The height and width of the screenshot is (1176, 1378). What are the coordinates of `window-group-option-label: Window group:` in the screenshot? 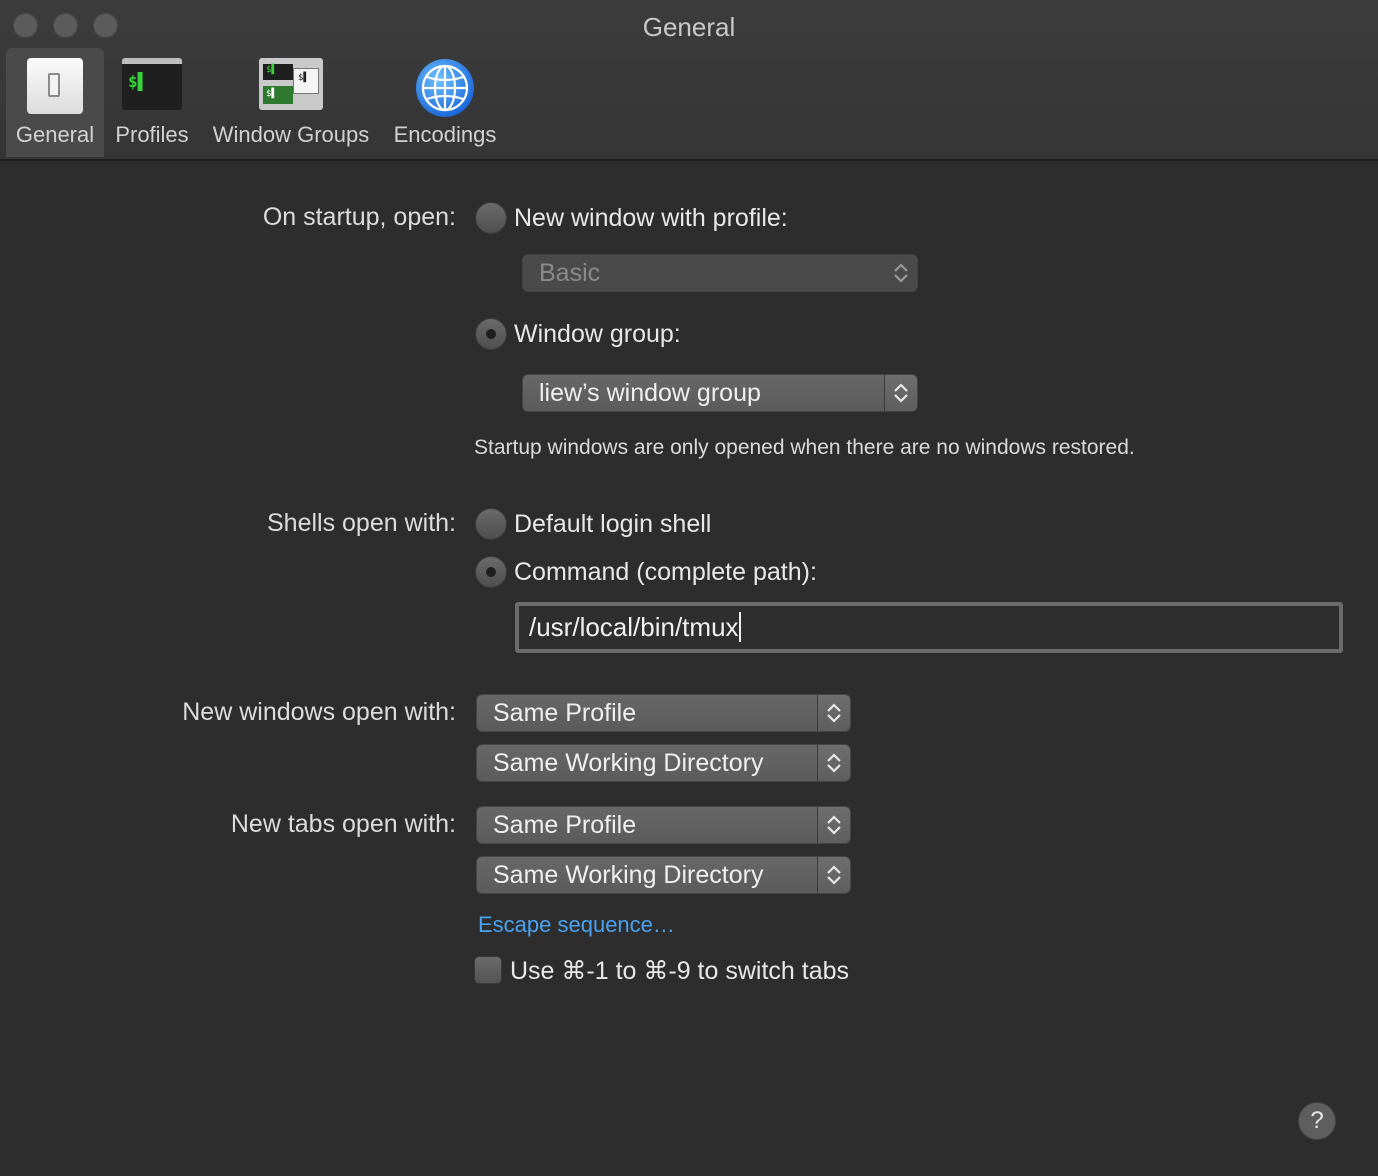 It's located at (597, 334).